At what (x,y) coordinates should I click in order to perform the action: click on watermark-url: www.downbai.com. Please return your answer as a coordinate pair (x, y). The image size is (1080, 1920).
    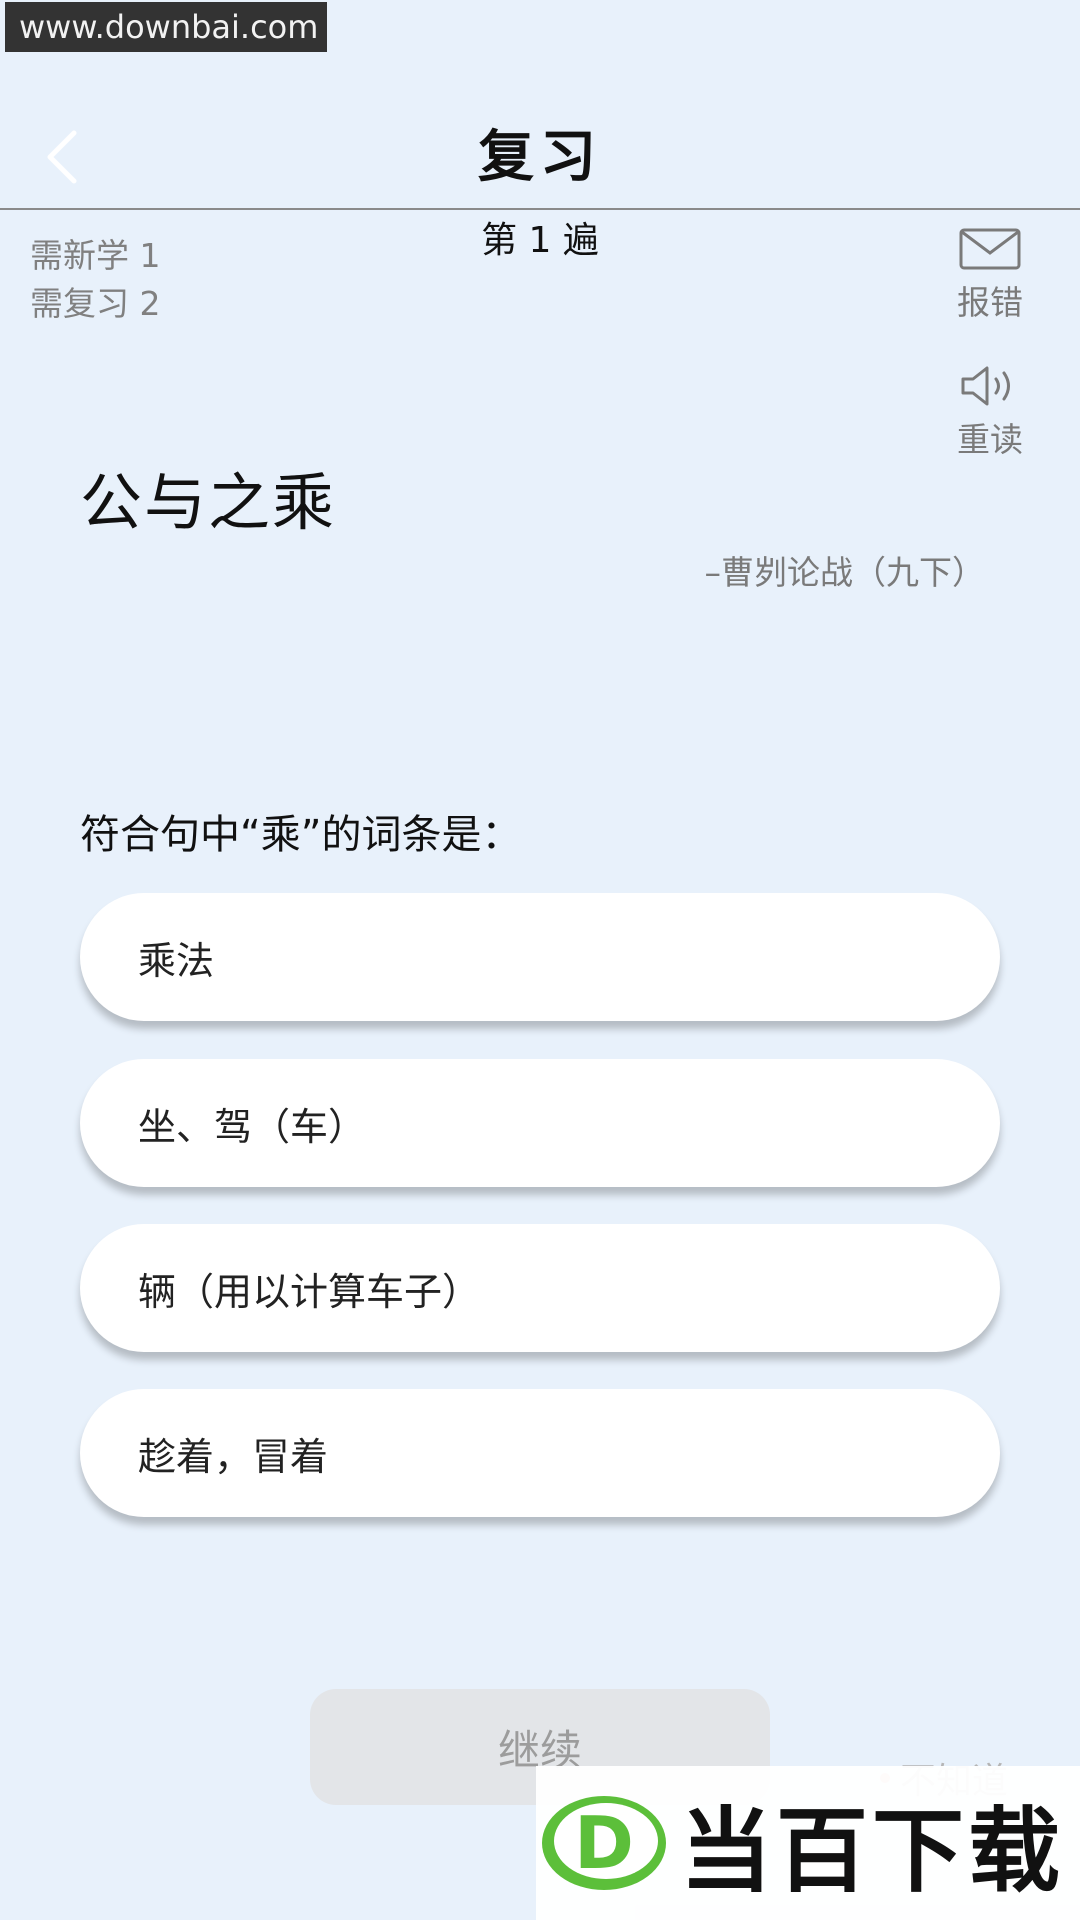
    Looking at the image, I should click on (166, 27).